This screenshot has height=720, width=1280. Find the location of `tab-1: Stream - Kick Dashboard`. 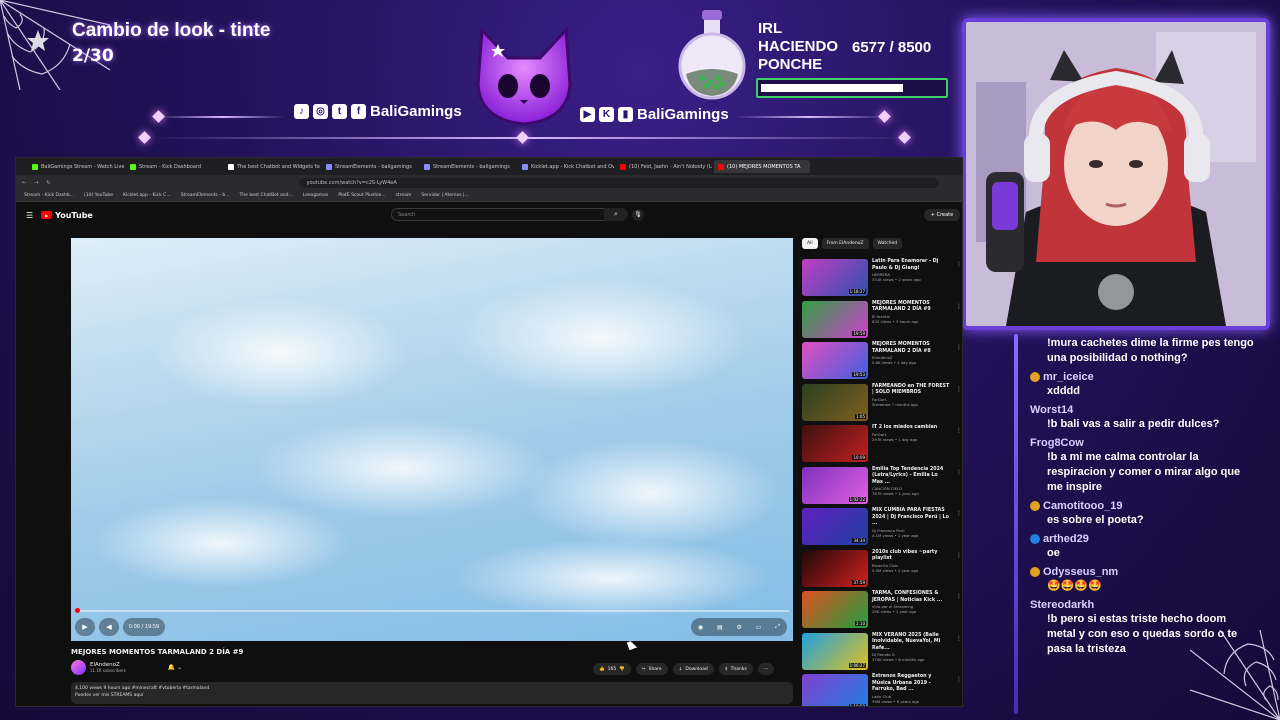

tab-1: Stream - Kick Dashboard is located at coordinates (174, 166).